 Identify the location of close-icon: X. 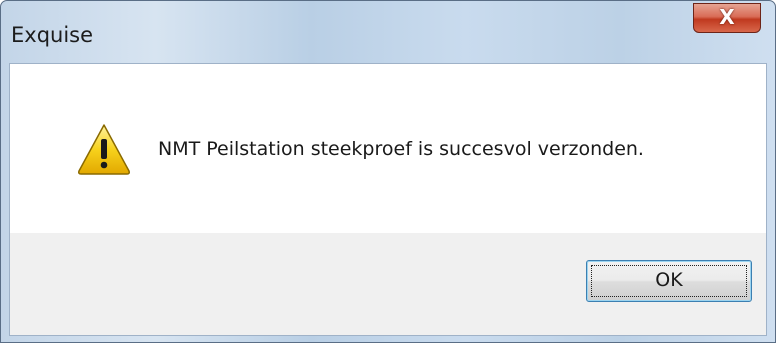
(727, 17).